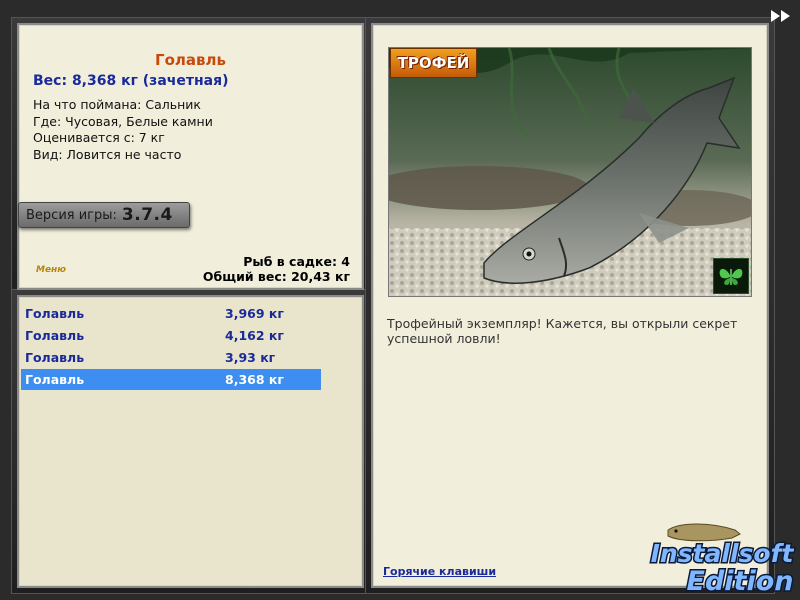 This screenshot has height=600, width=800. What do you see at coordinates (117, 104) in the screenshot?
I see `bait-line: На что поймана: Сальник` at bounding box center [117, 104].